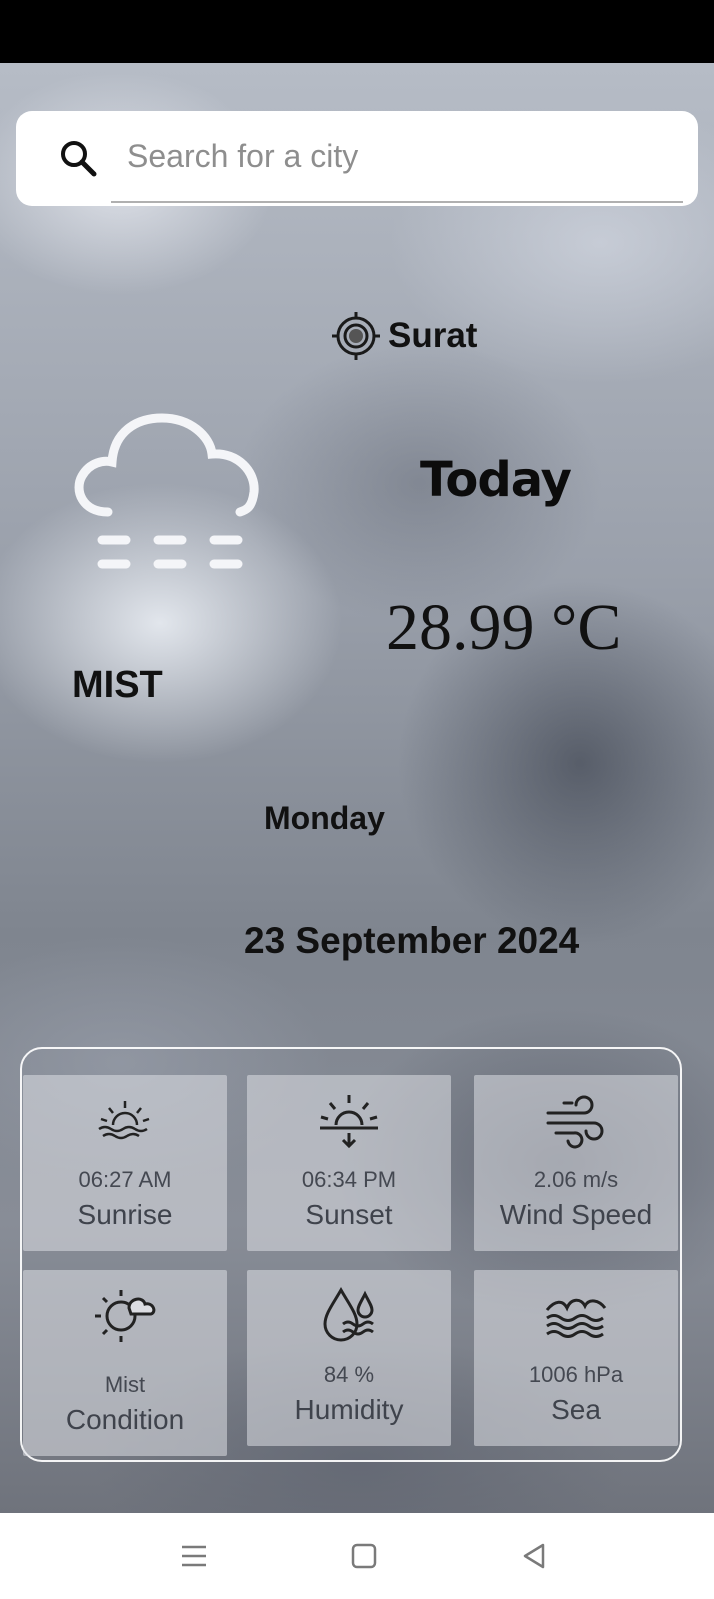 The image size is (714, 1599). Describe the element at coordinates (576, 1409) in the screenshot. I see `sea-label: Sea` at that location.